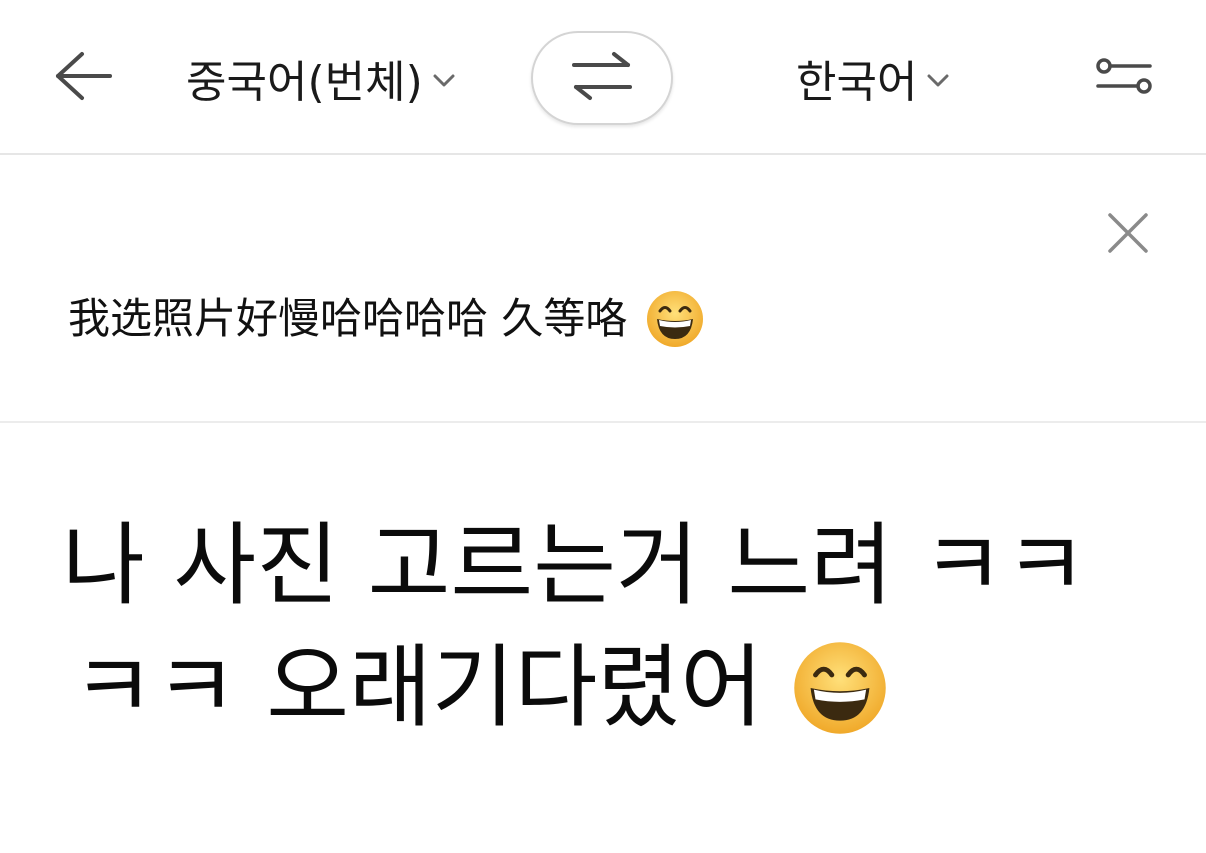 The image size is (1206, 853). I want to click on source-text: 我选照片好慢哈哈哈哈 久等咯, so click(386, 319).